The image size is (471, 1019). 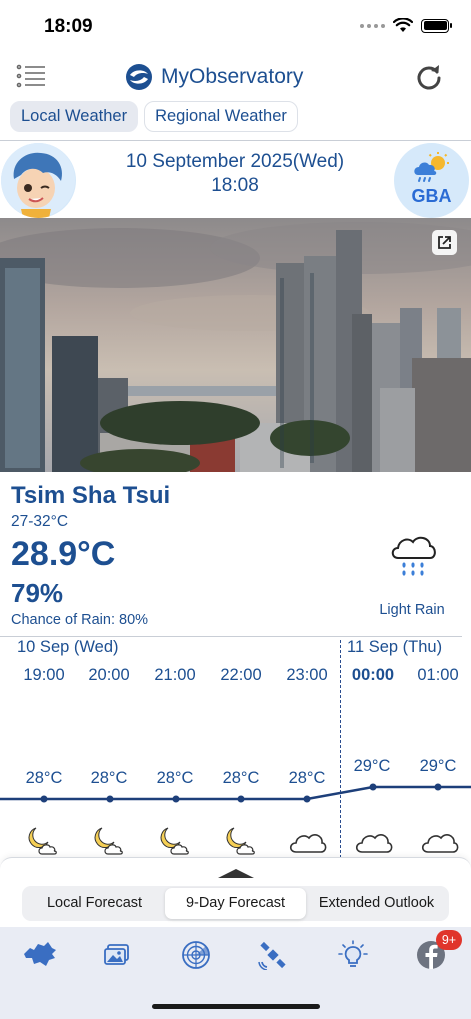 What do you see at coordinates (40, 955) in the screenshot?
I see `map-icon` at bounding box center [40, 955].